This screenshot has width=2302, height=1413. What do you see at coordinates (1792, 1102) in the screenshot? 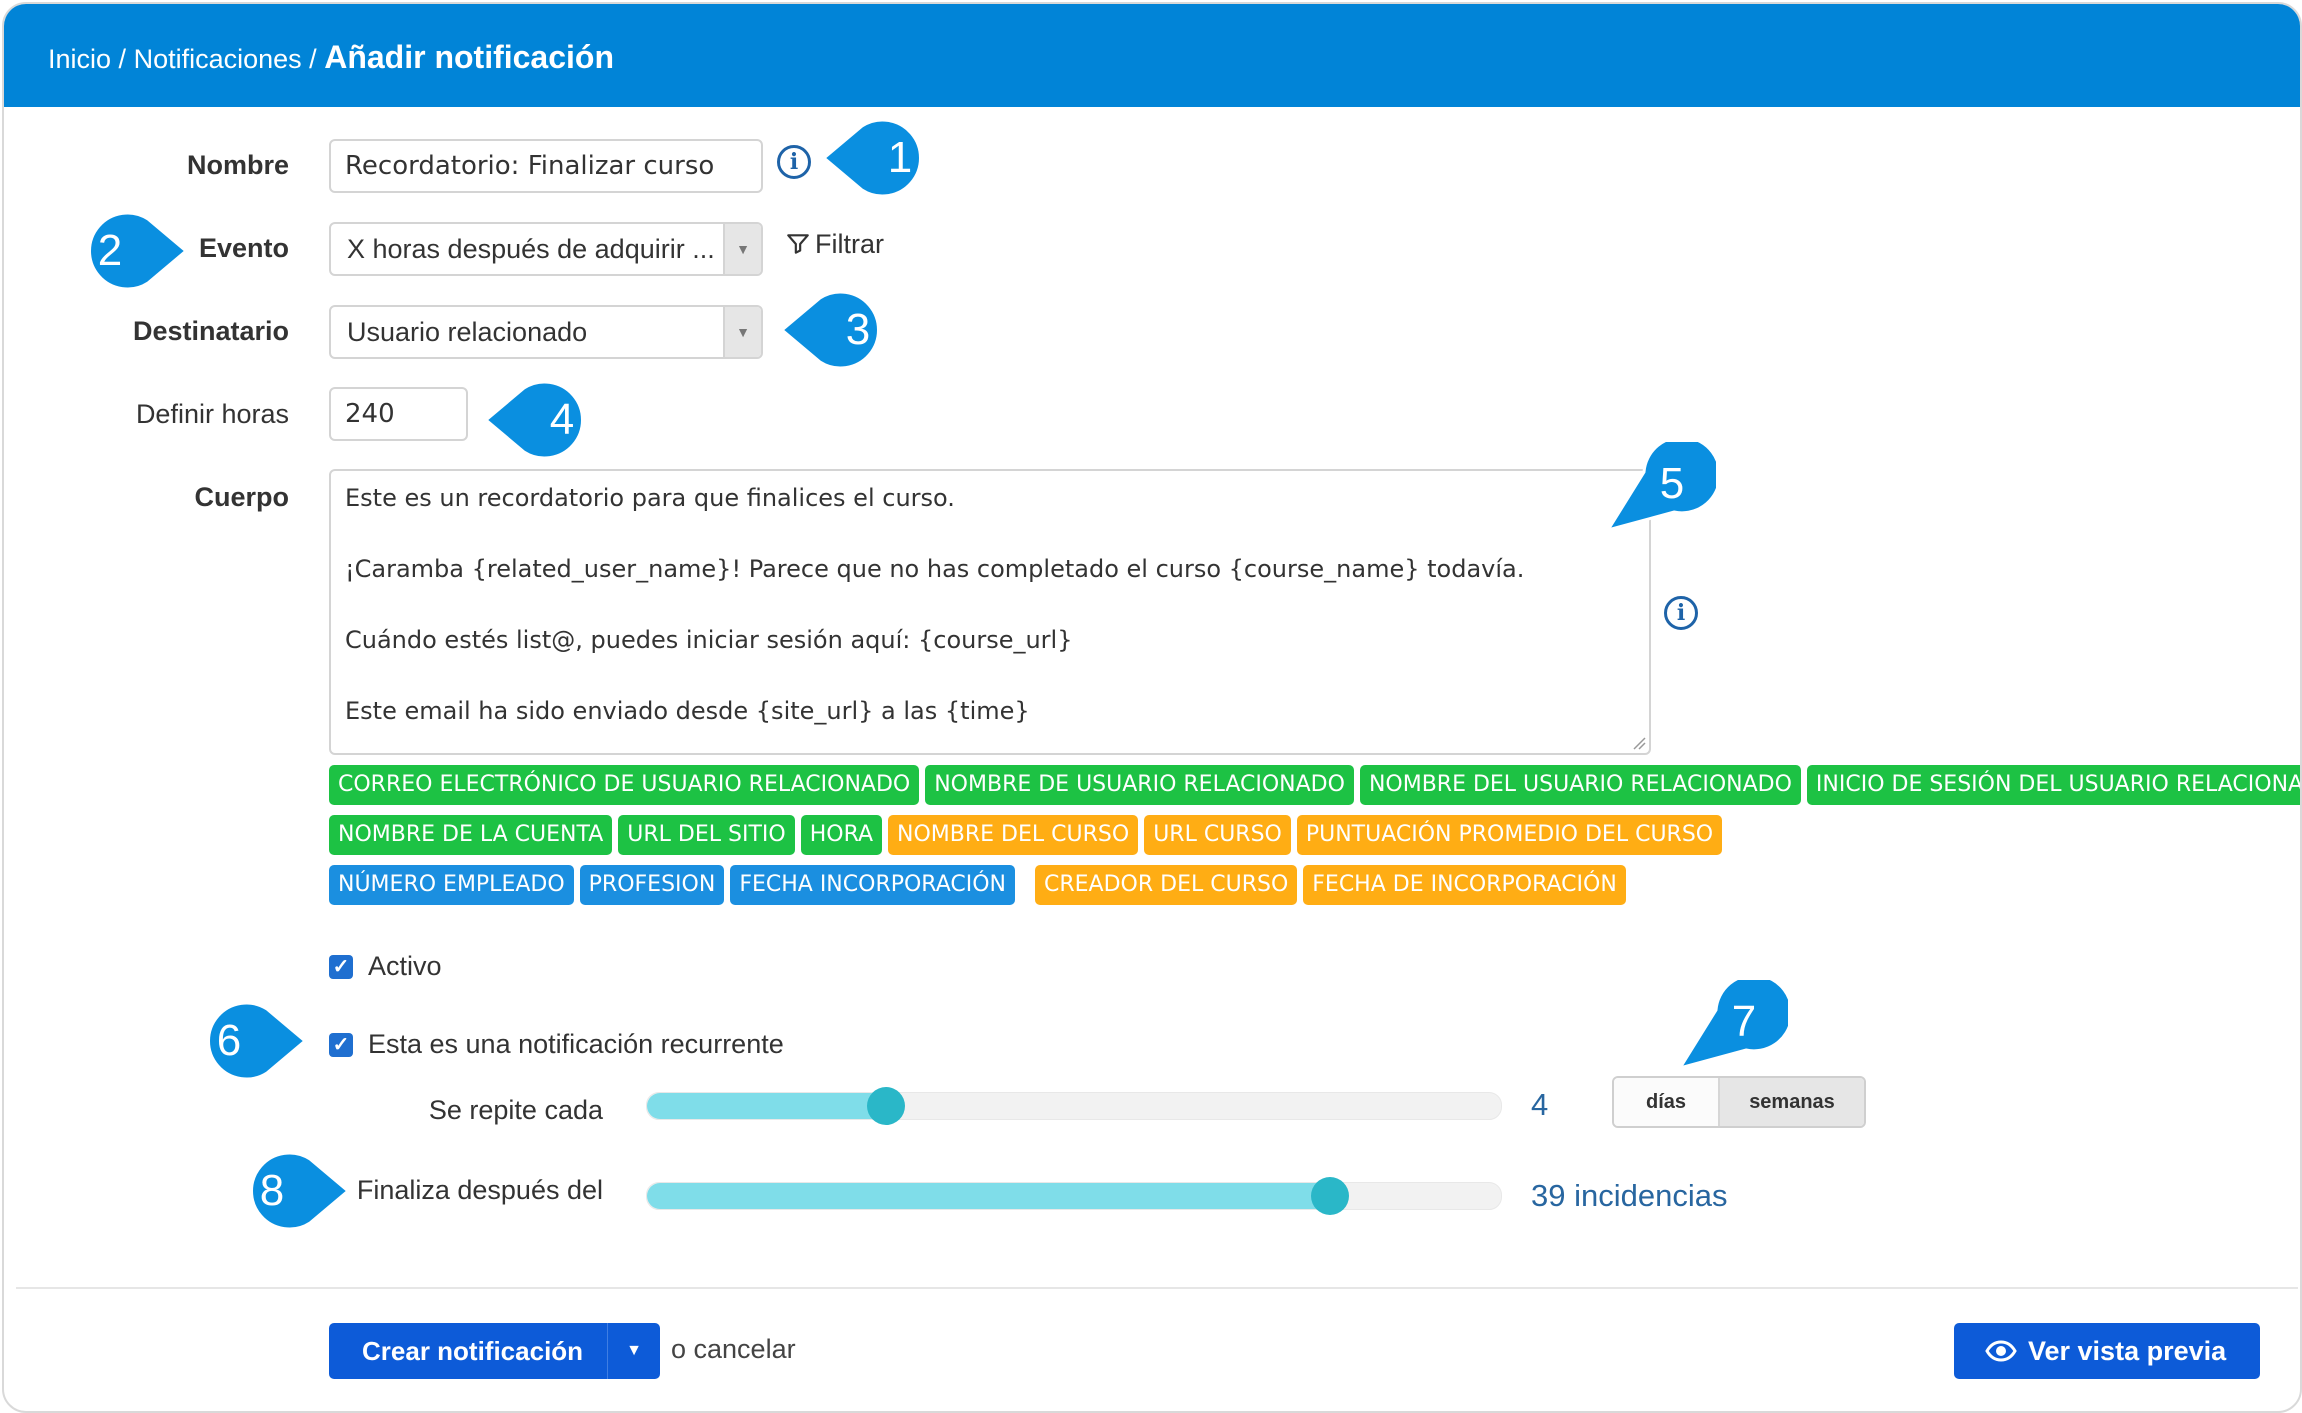
I see `unit-weeks-option: semanas` at bounding box center [1792, 1102].